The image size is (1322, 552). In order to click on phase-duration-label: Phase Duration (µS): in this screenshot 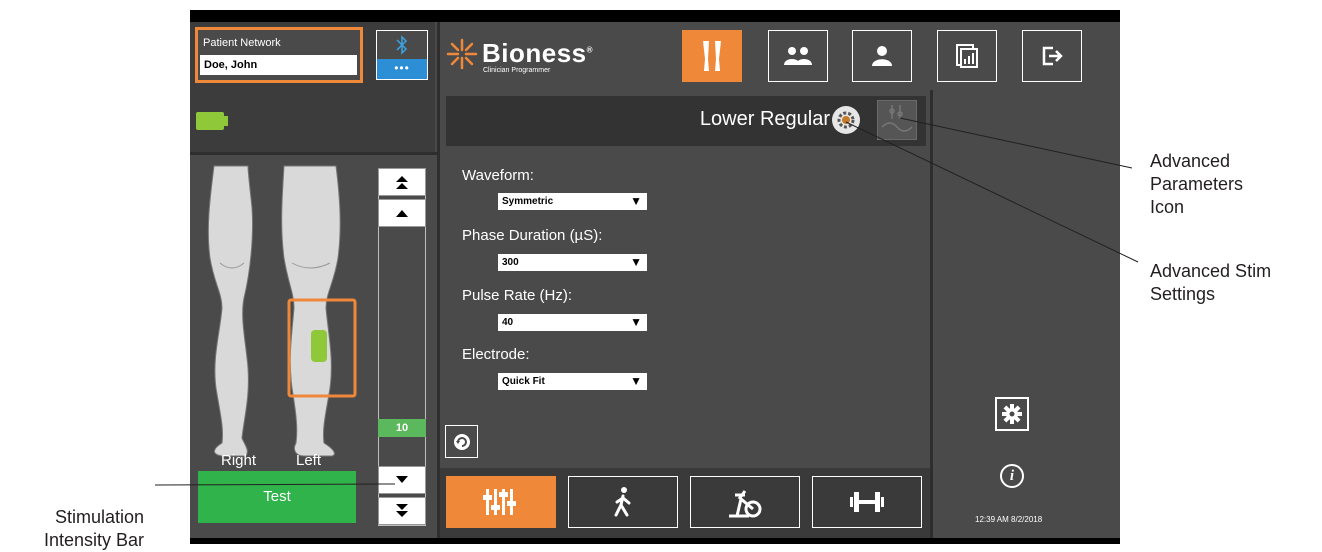, I will do `click(532, 235)`.